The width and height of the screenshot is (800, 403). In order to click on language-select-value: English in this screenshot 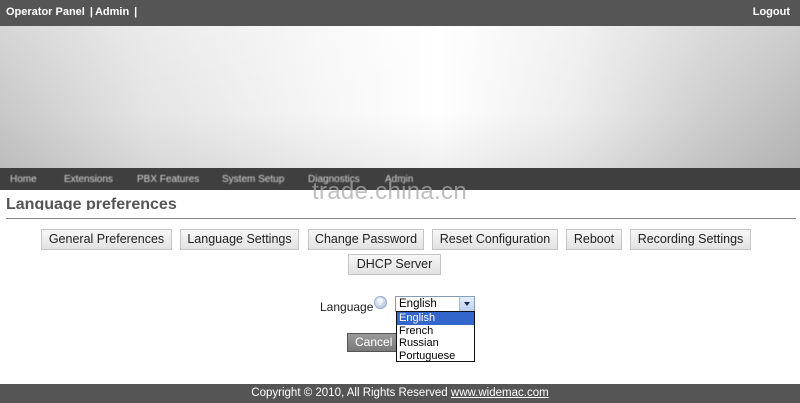, I will do `click(418, 304)`.